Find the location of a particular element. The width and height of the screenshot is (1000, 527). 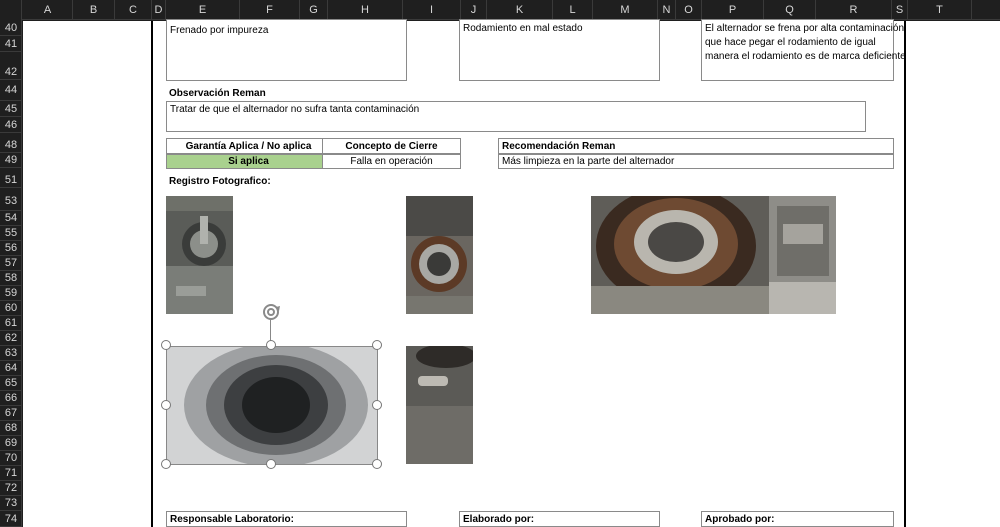

responsable-box: Responsable Laboratorio: is located at coordinates (286, 519).